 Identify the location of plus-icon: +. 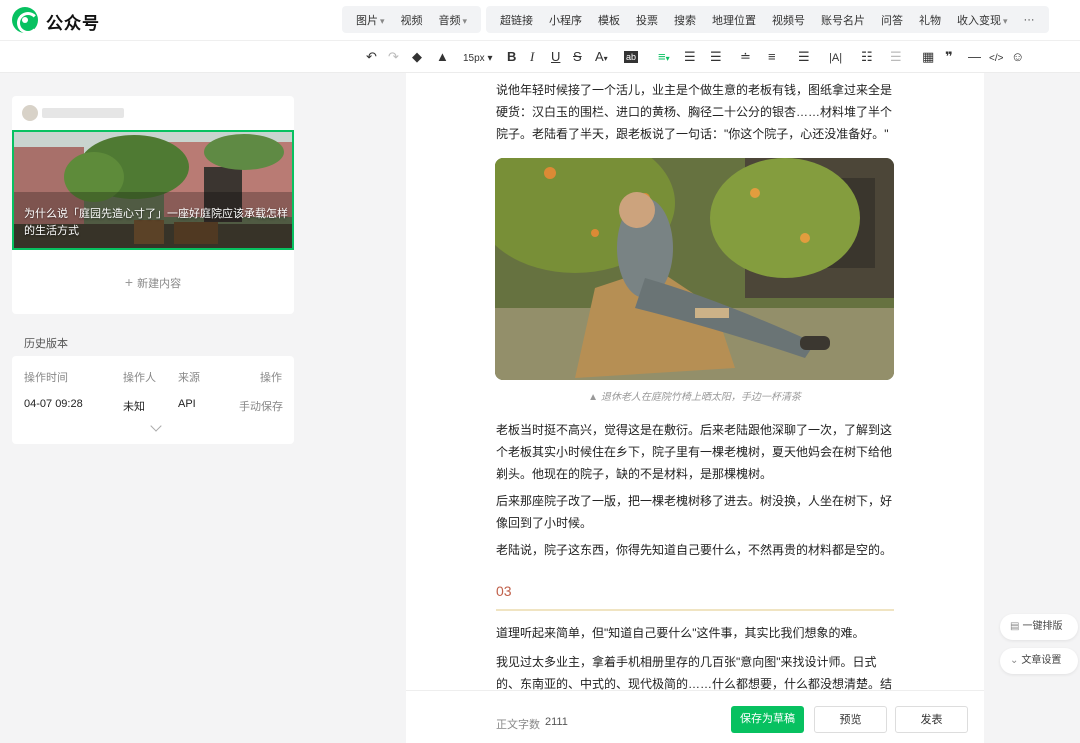
(129, 282).